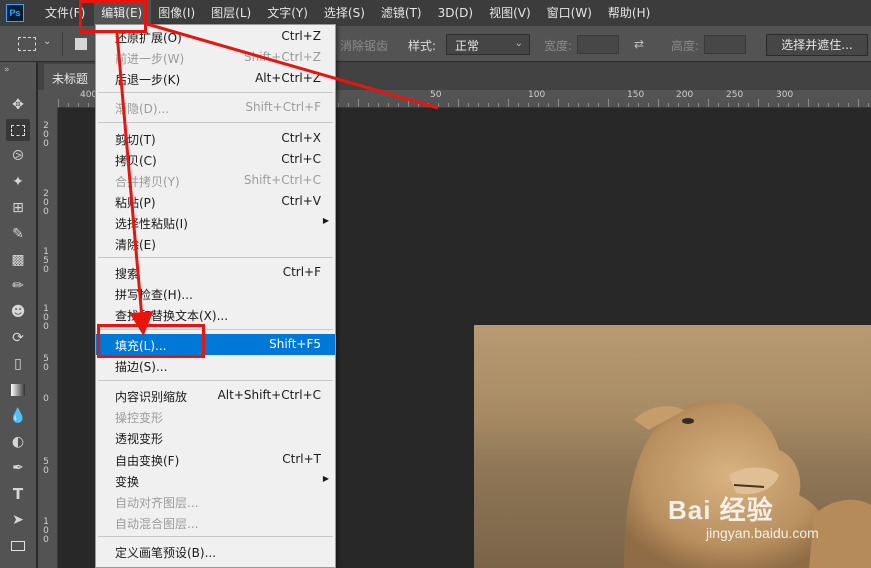 The image size is (871, 568). I want to click on menu-type: 文字(Y), so click(288, 13).